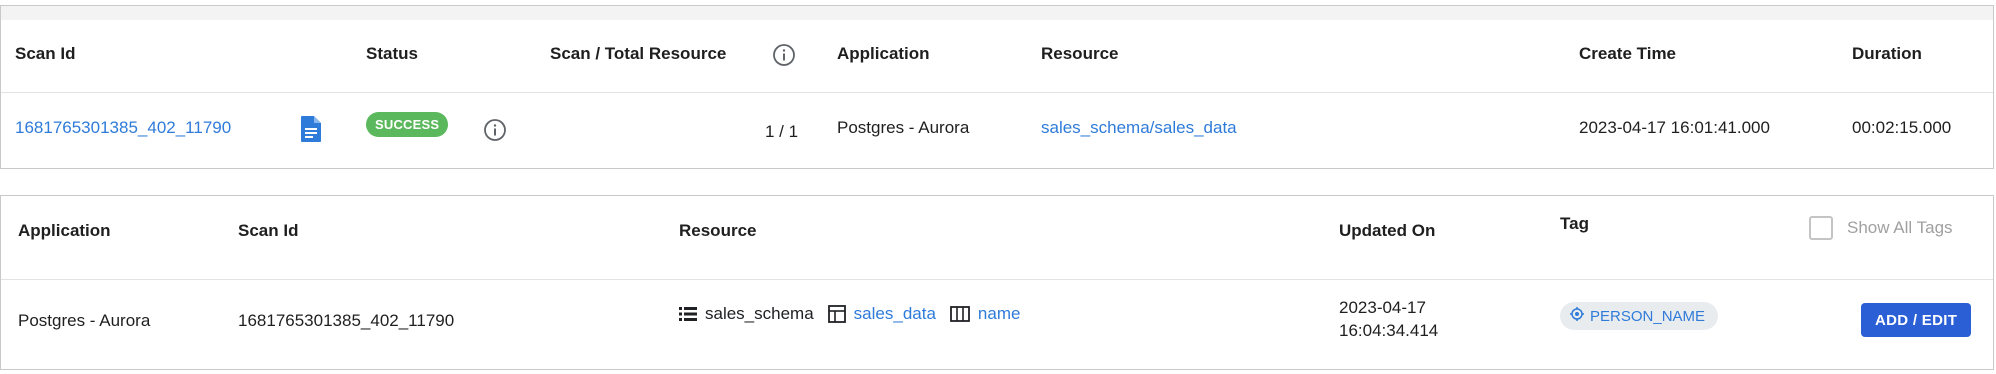 The width and height of the screenshot is (1996, 374). Describe the element at coordinates (1627, 54) in the screenshot. I see `header-create-time: Create Time` at that location.